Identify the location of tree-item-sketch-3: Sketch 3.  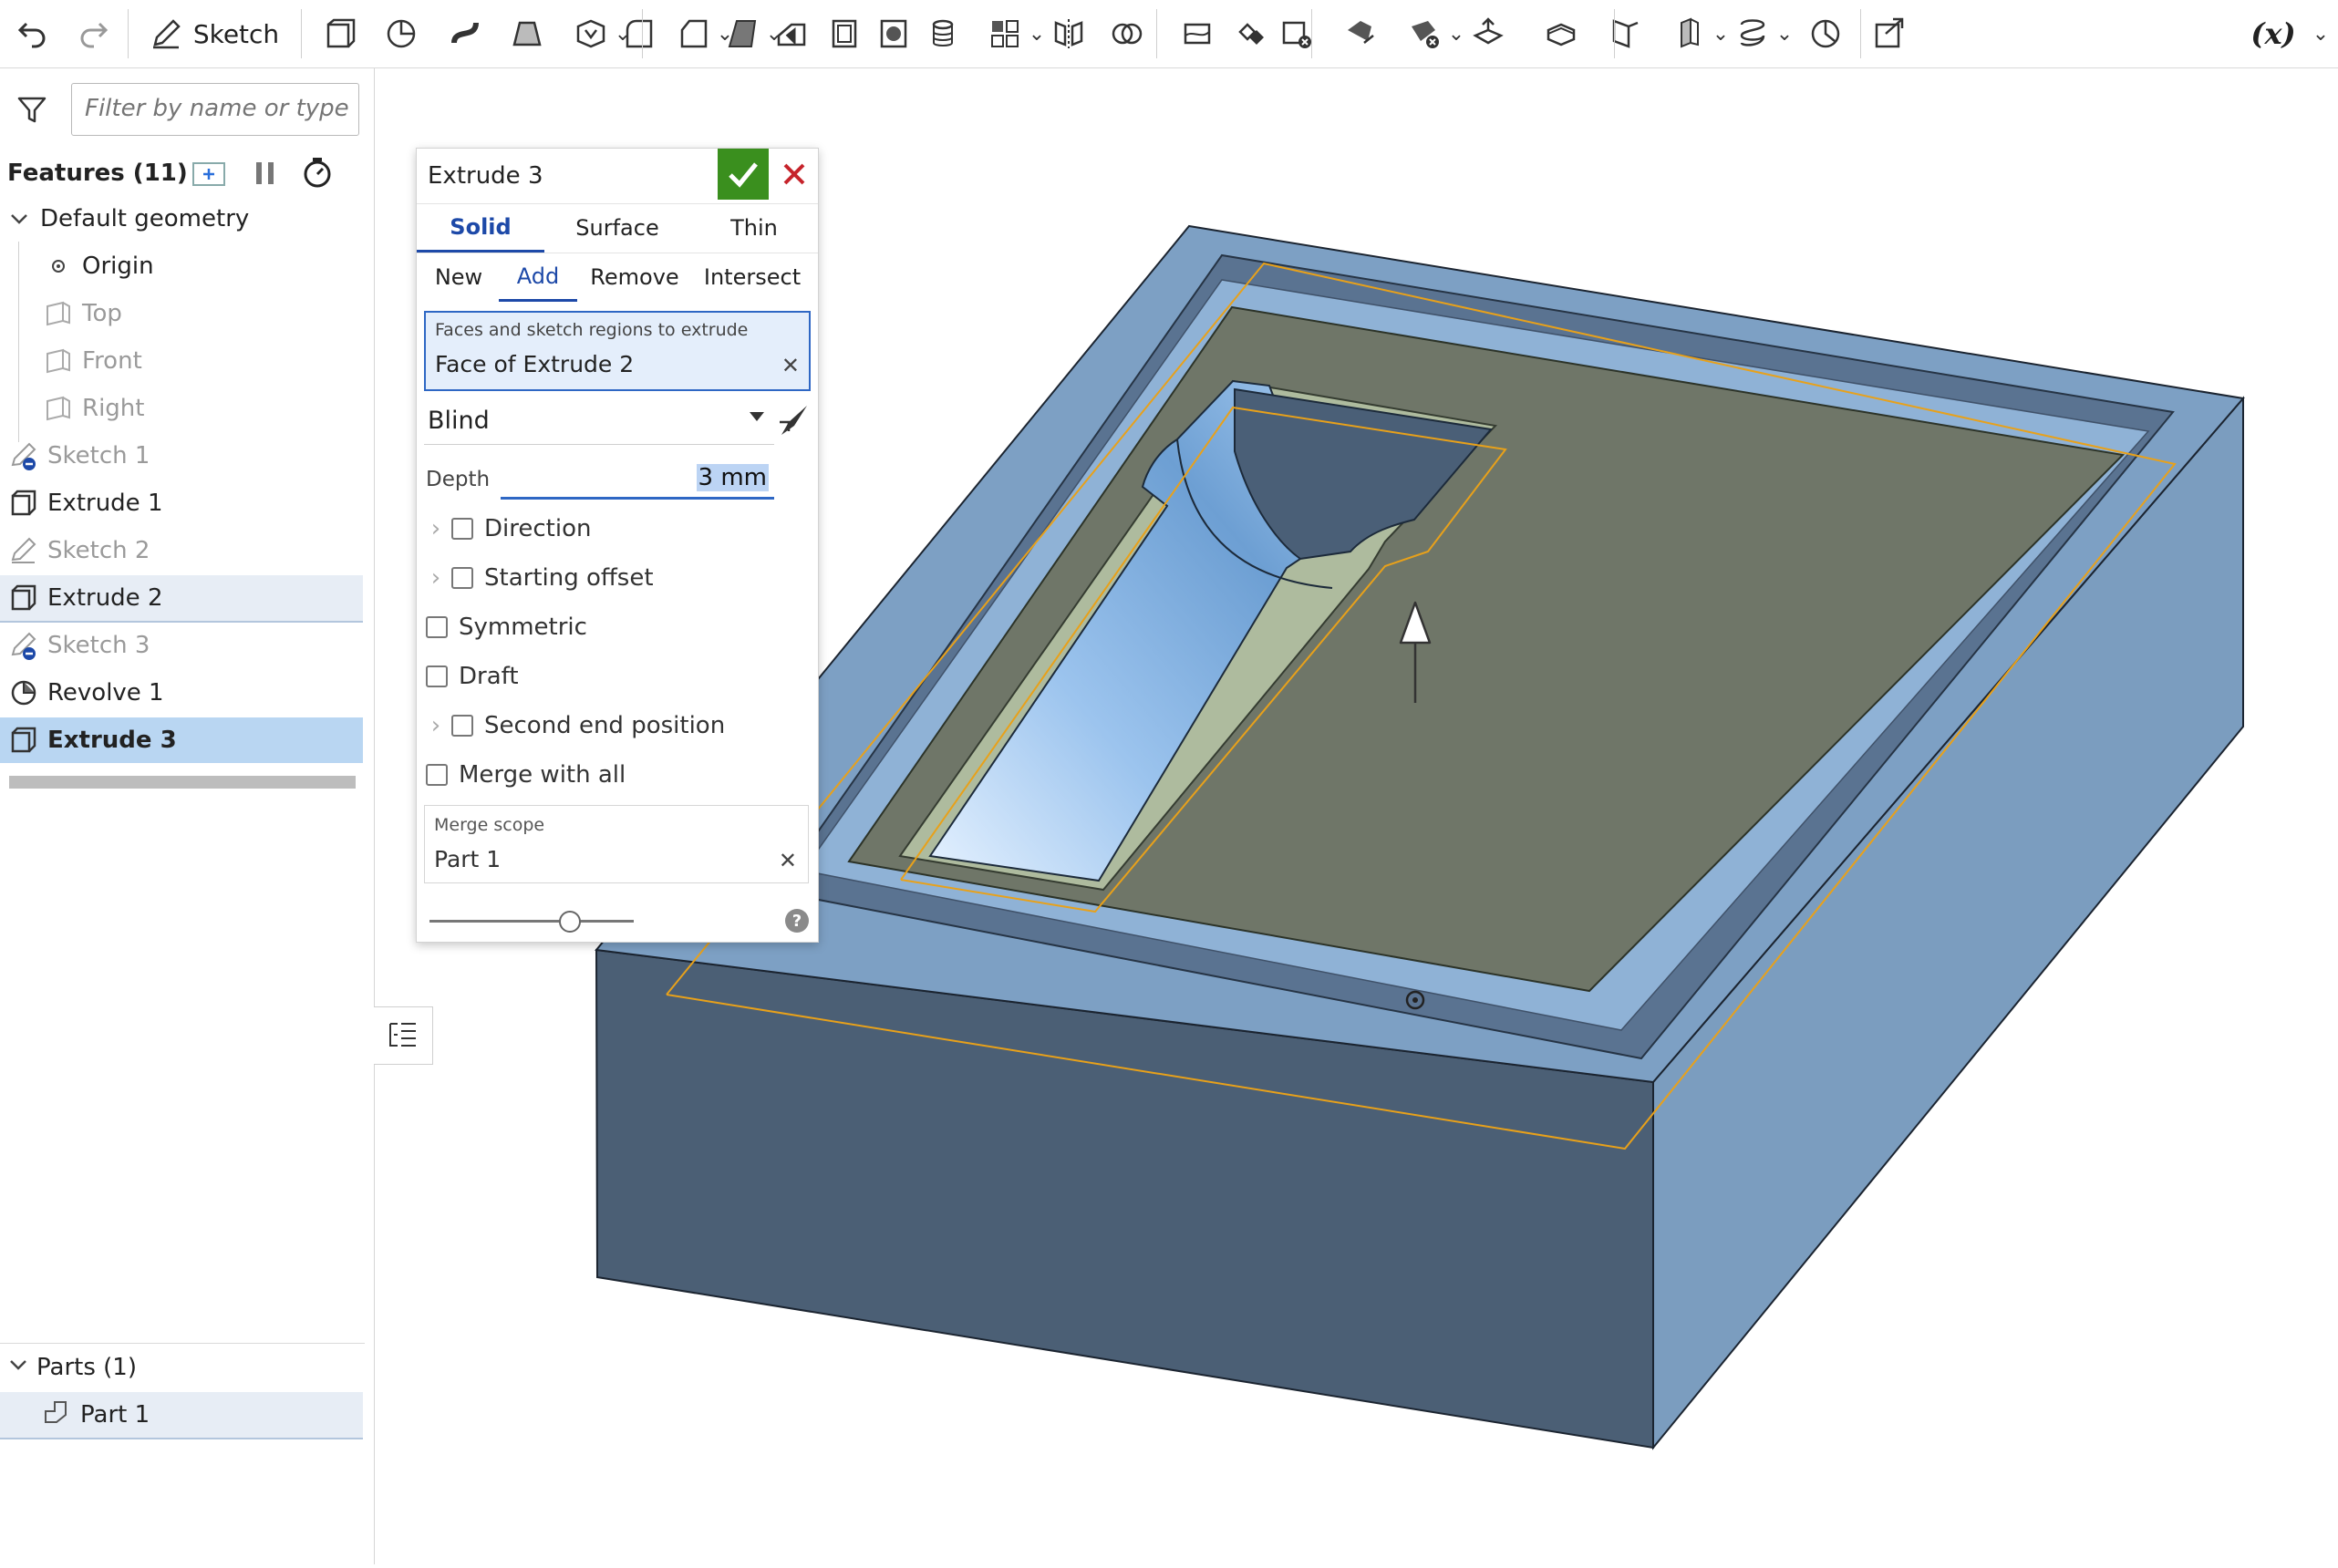
(181, 645).